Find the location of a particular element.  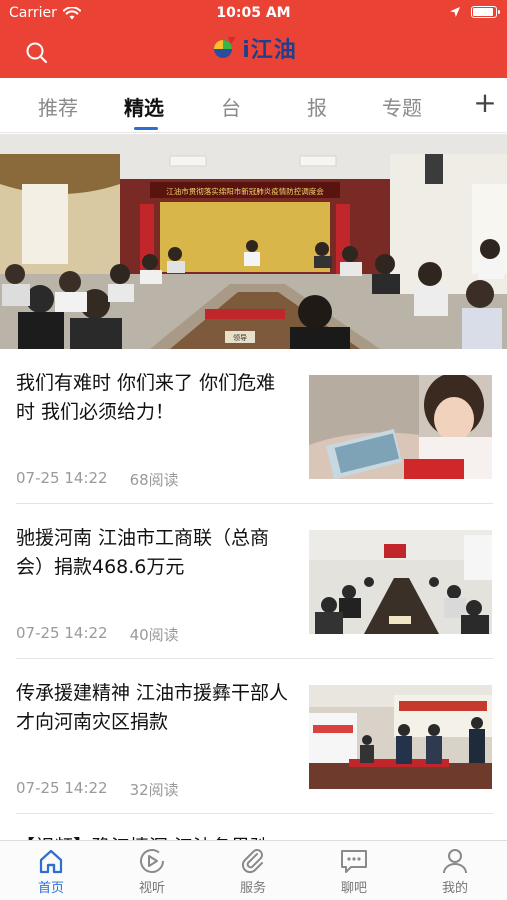

bottom-tab-bar: 首页 视听 服务 聊吧 我的 is located at coordinates (253, 870).